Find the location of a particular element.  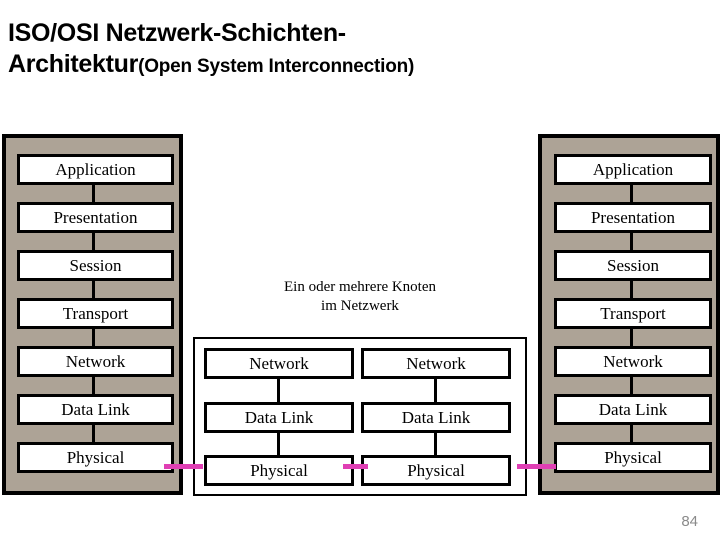

right-layer-session: Session is located at coordinates (633, 265).